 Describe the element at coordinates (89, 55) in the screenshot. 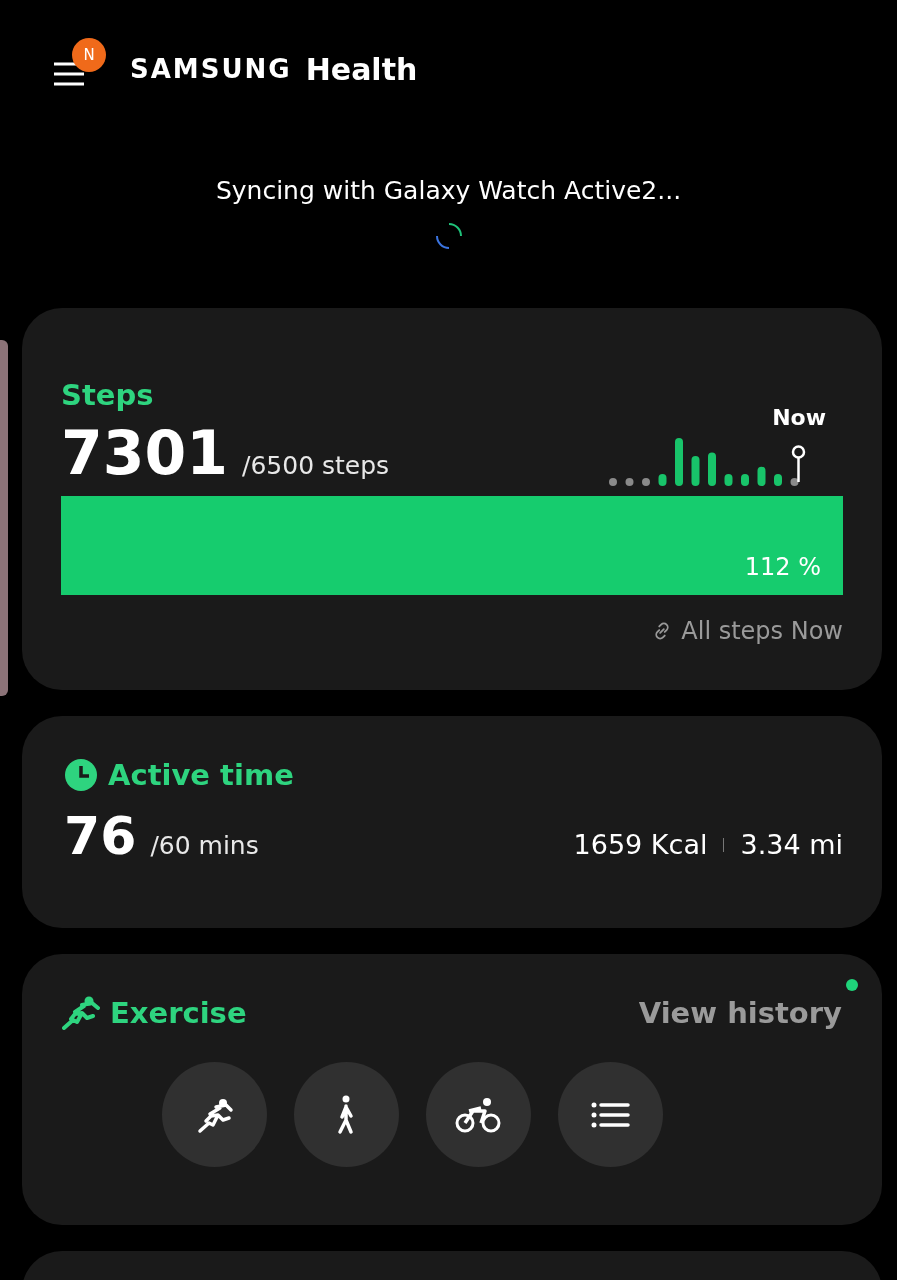

I see `notification-badge: N` at that location.